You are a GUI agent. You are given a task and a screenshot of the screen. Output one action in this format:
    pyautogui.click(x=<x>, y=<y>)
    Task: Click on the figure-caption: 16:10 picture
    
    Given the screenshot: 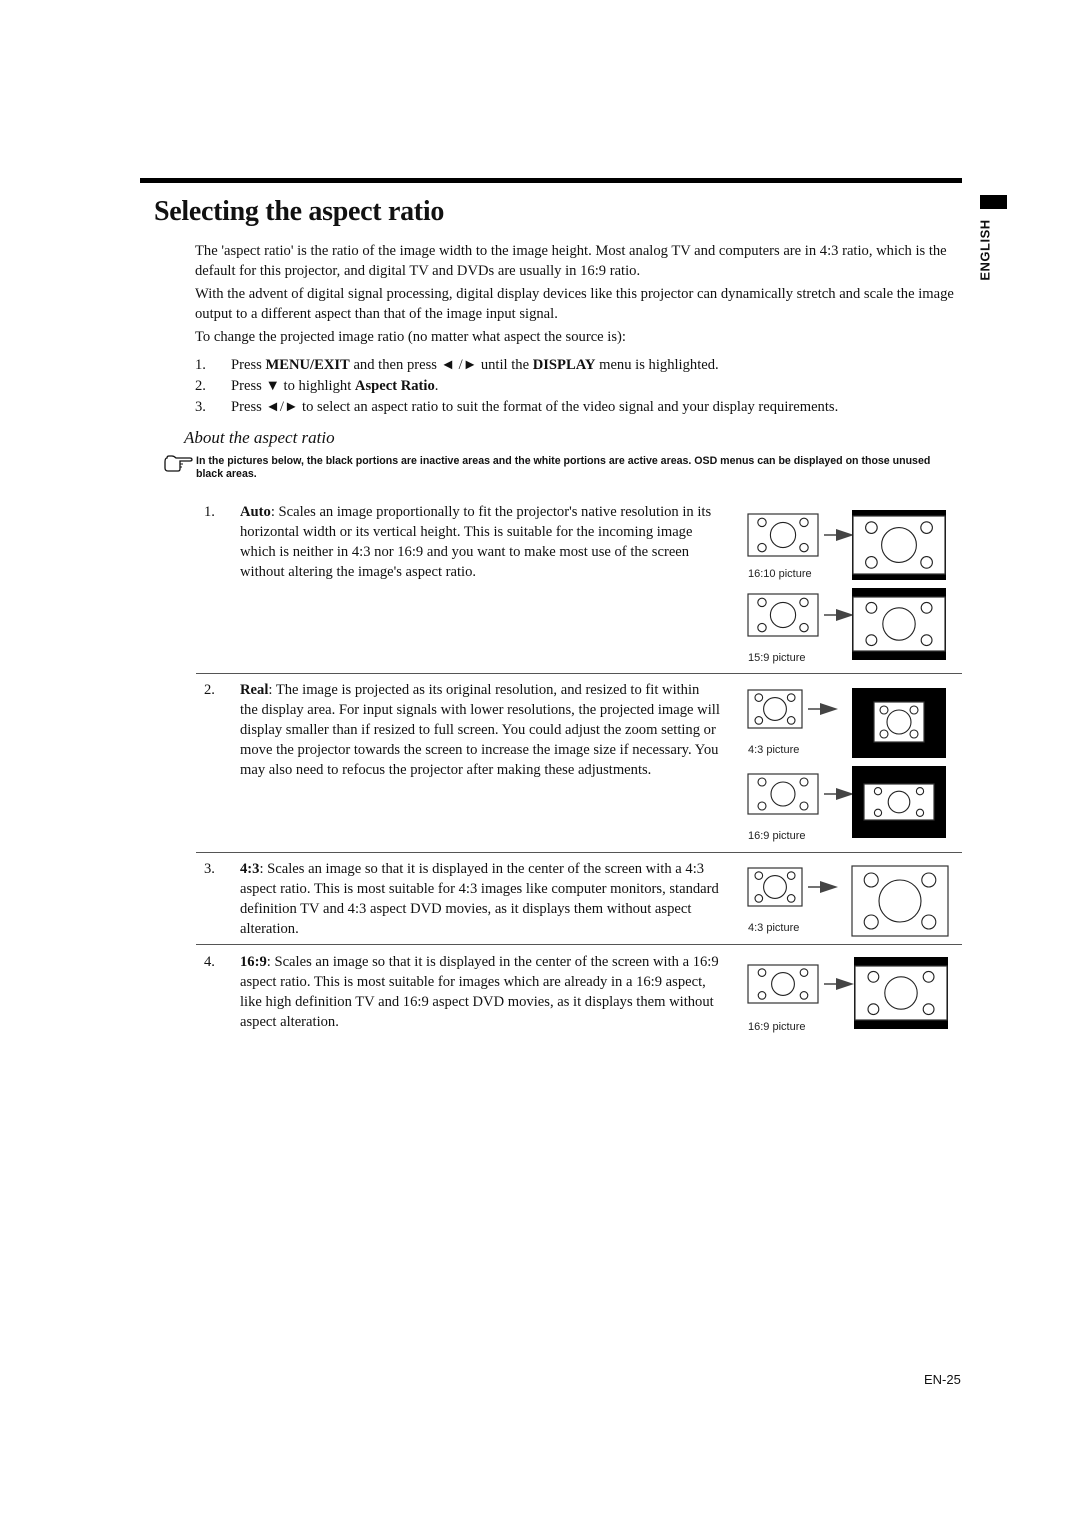 What is the action you would take?
    pyautogui.click(x=780, y=574)
    